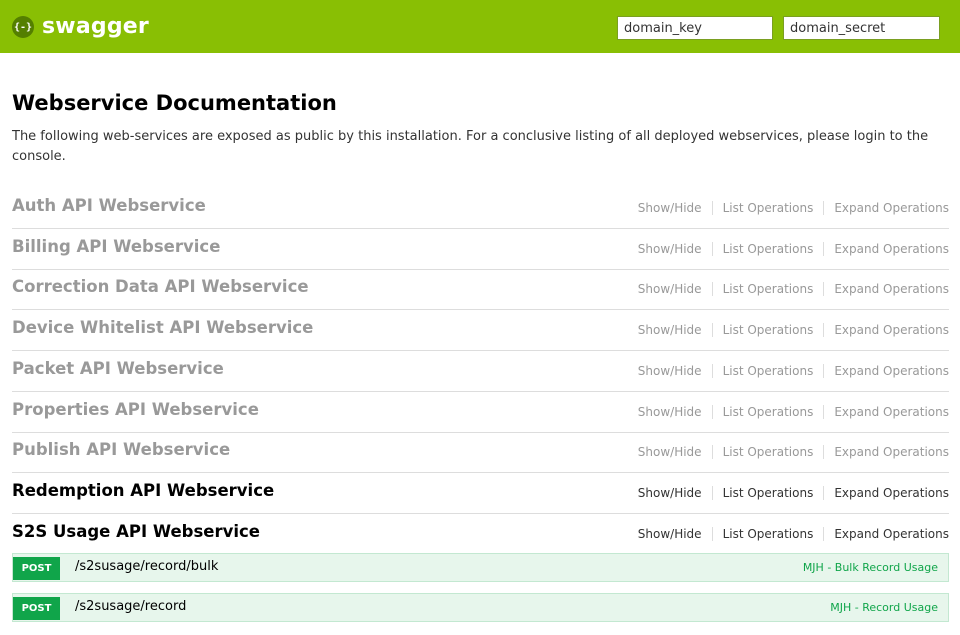 The height and width of the screenshot is (635, 960). Describe the element at coordinates (861, 28) in the screenshot. I see `domain-secret-input` at that location.